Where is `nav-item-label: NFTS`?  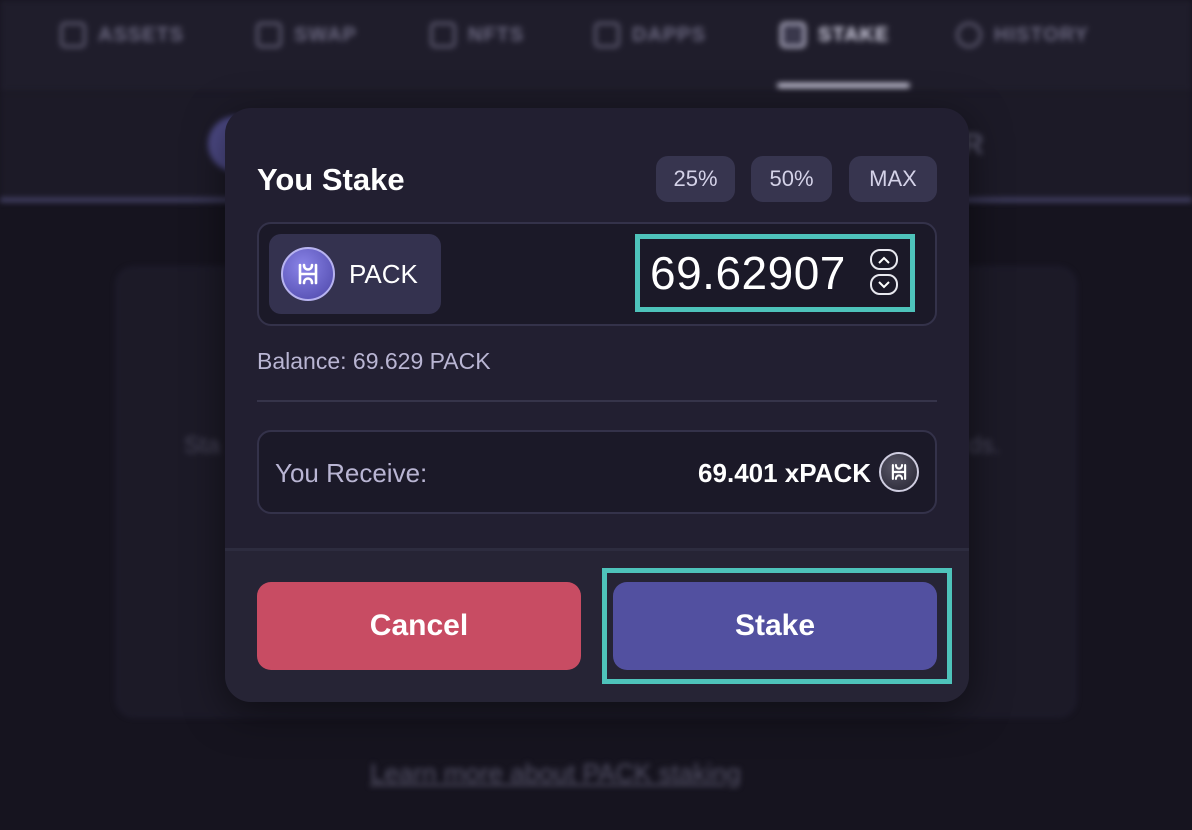 nav-item-label: NFTS is located at coordinates (496, 34).